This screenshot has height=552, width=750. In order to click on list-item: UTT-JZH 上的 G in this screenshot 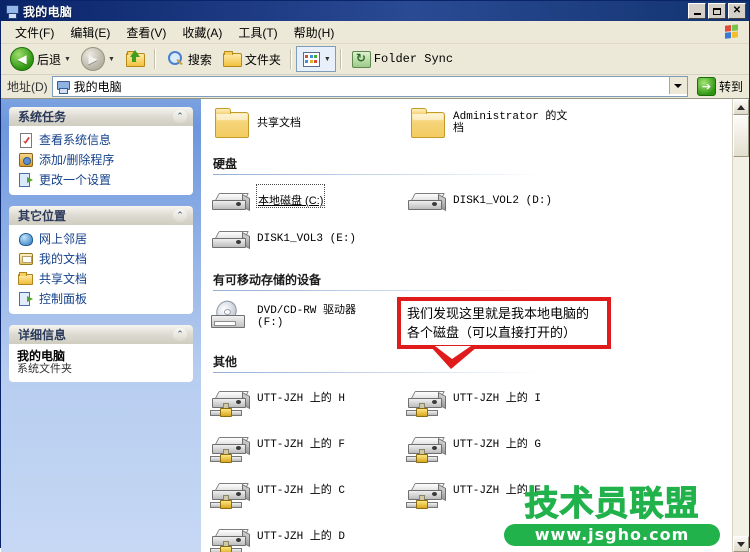, I will do `click(503, 450)`.